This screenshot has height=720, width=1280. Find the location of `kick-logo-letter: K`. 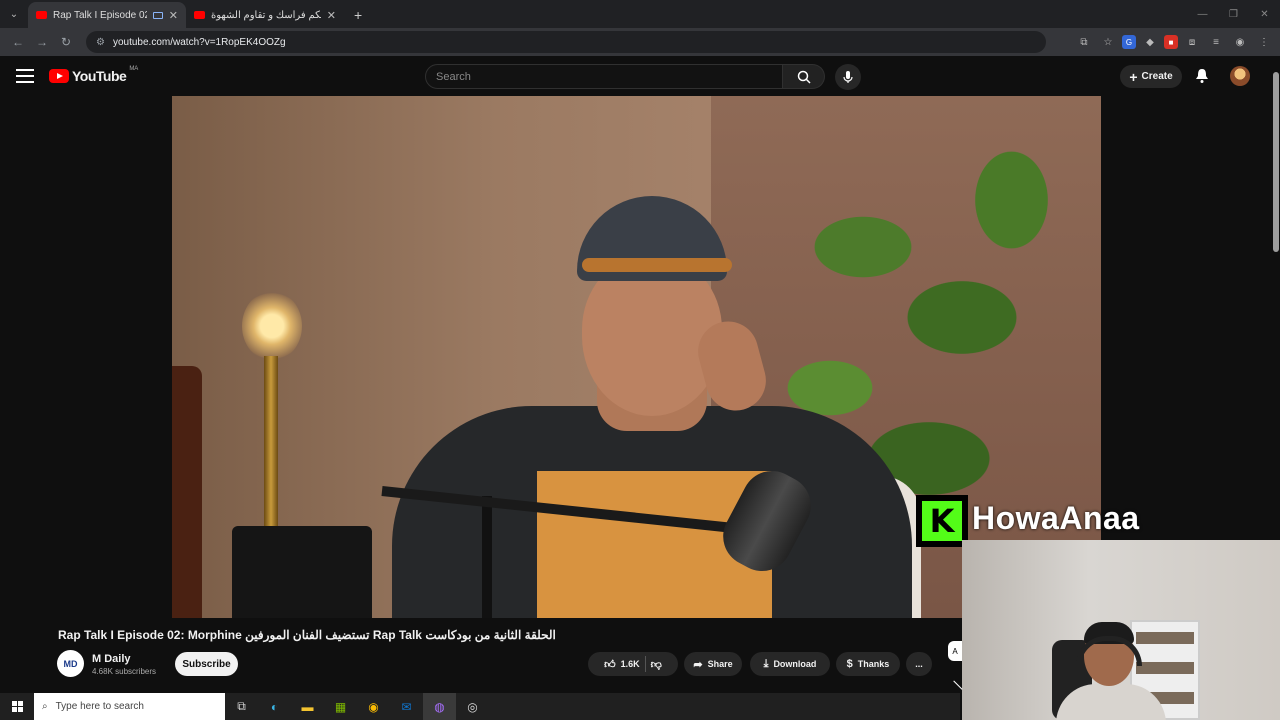

kick-logo-letter: K is located at coordinates (942, 521).